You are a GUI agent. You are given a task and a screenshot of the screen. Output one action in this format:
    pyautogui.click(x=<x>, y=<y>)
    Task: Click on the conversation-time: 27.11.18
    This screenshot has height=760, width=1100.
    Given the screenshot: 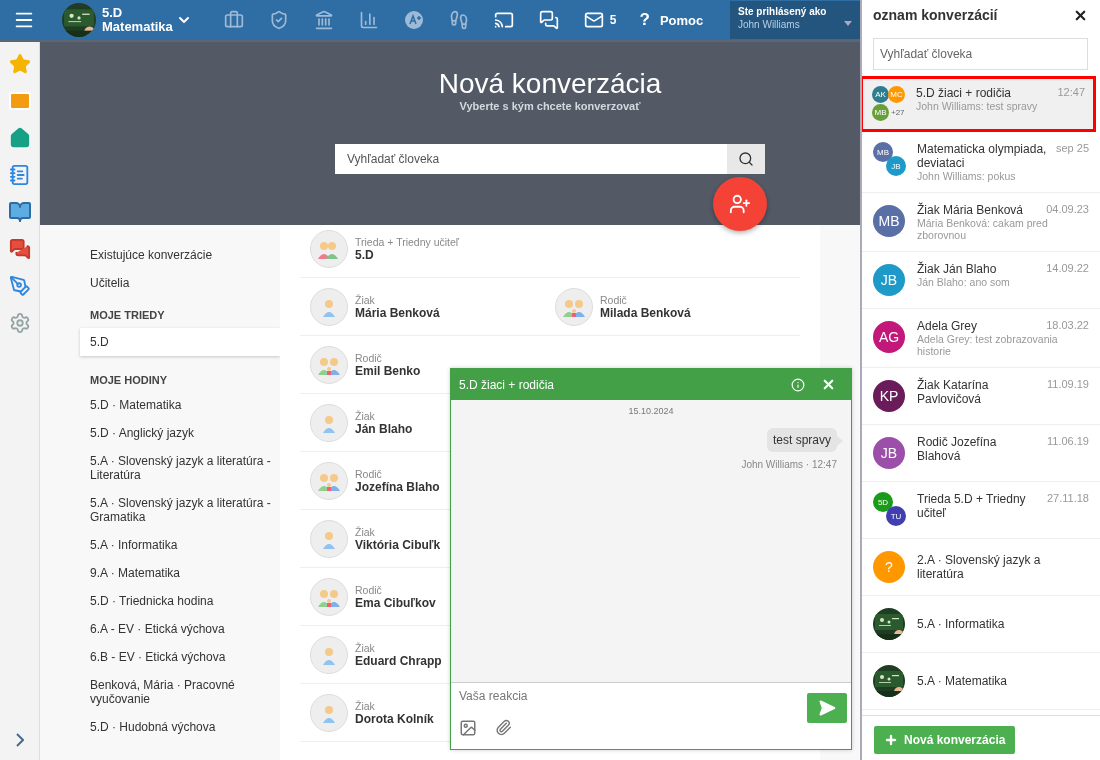 What is the action you would take?
    pyautogui.click(x=1068, y=498)
    